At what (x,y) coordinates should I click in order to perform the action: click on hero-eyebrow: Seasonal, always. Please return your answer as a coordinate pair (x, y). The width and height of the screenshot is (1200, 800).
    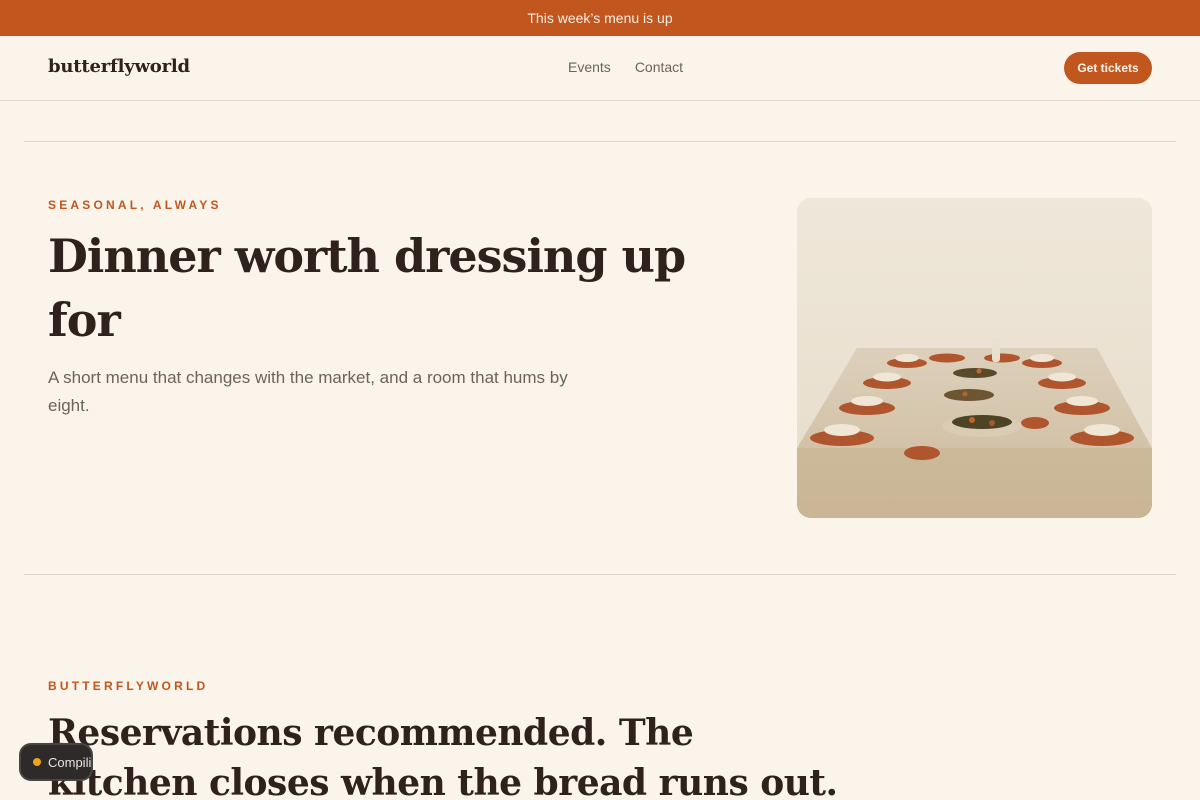
    Looking at the image, I should click on (135, 205).